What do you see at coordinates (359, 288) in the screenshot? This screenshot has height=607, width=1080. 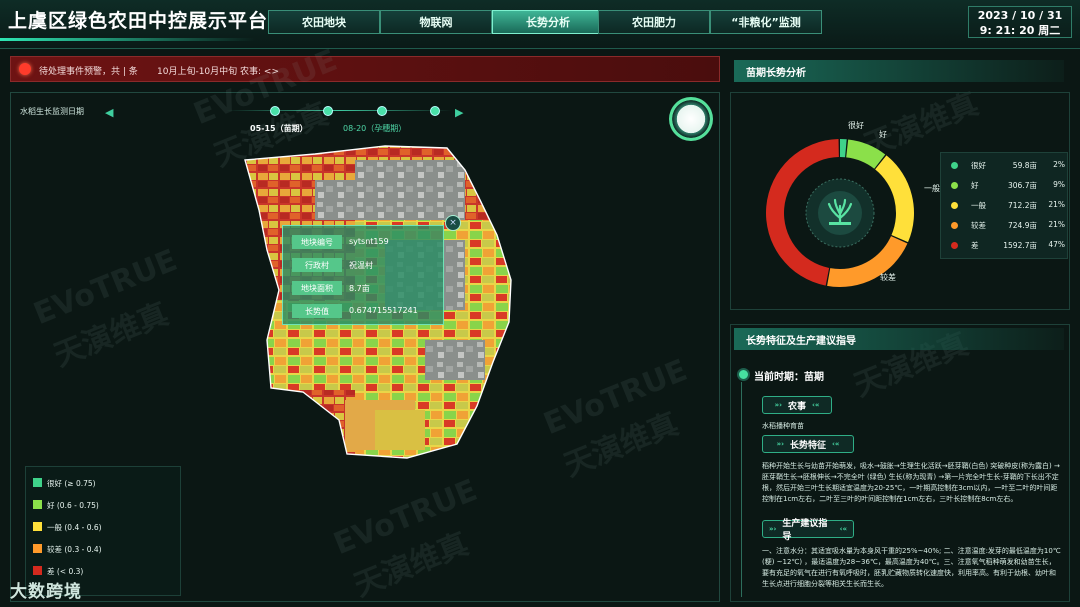 I see `popup-value: 8.7亩` at bounding box center [359, 288].